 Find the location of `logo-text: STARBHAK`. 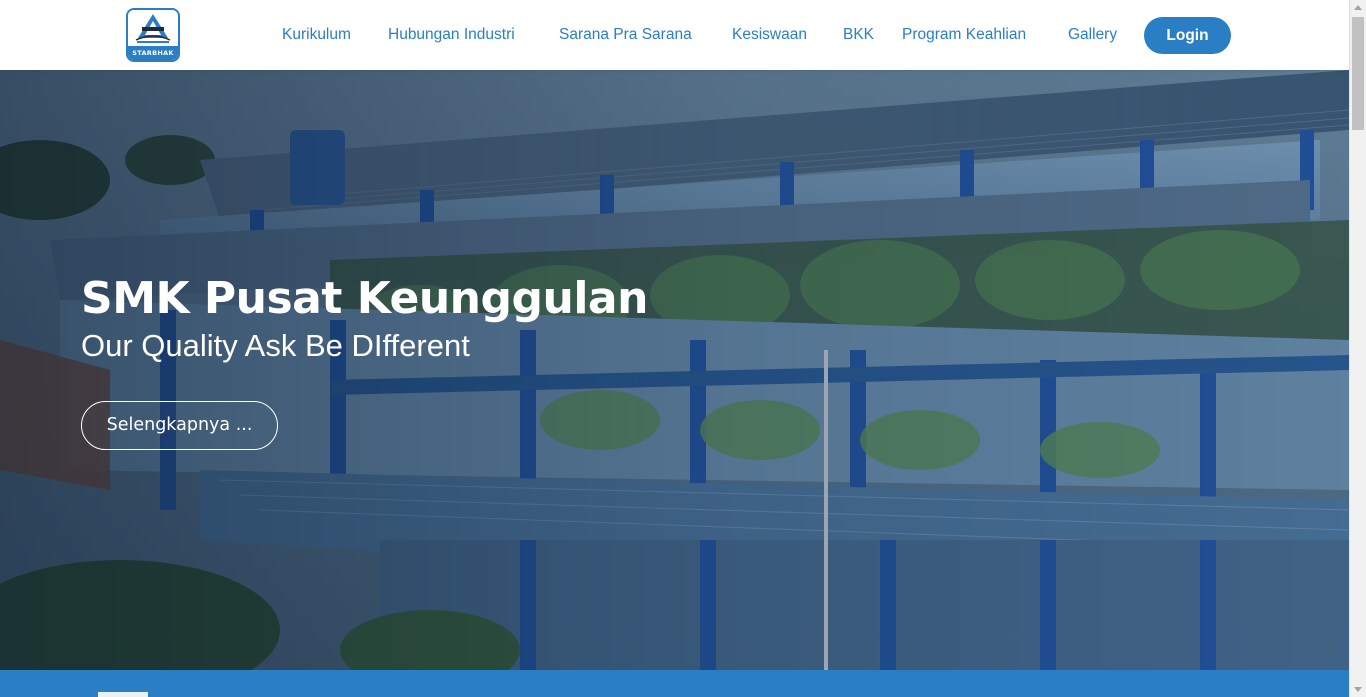

logo-text: STARBHAK is located at coordinates (153, 53).